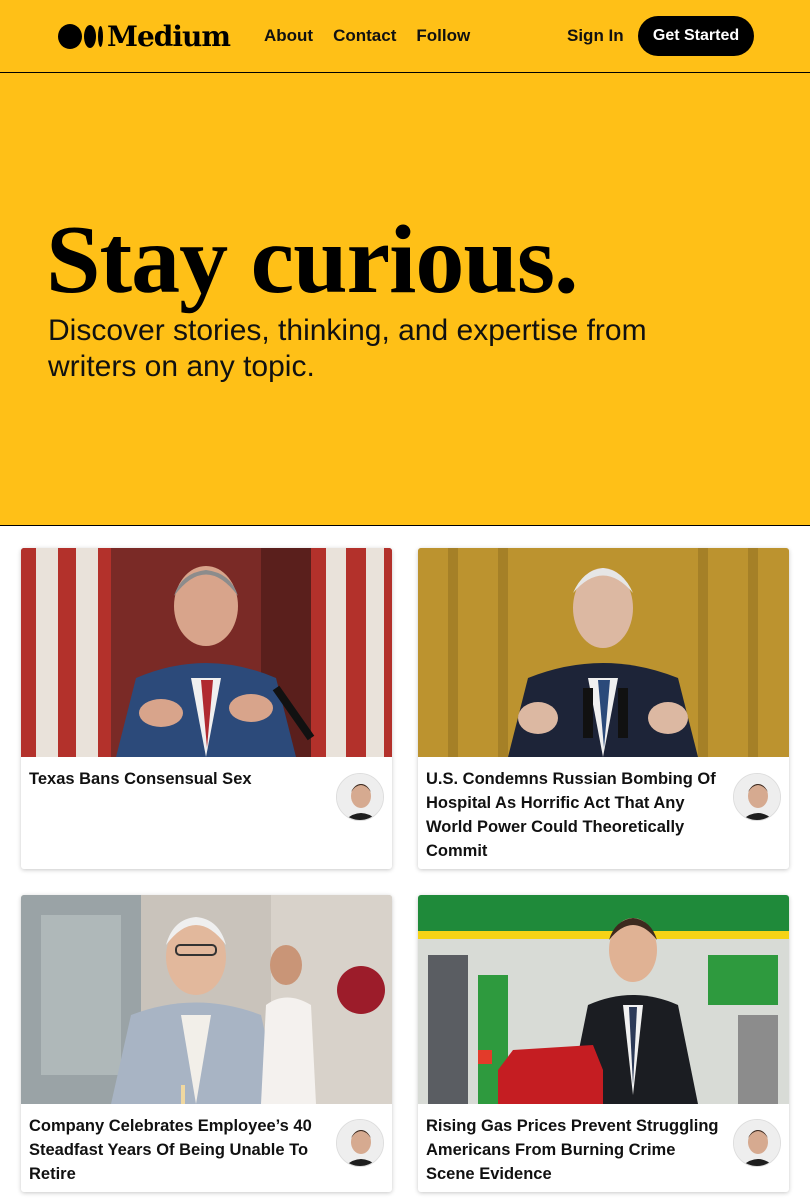  I want to click on medium-logo-icon, so click(80, 36).